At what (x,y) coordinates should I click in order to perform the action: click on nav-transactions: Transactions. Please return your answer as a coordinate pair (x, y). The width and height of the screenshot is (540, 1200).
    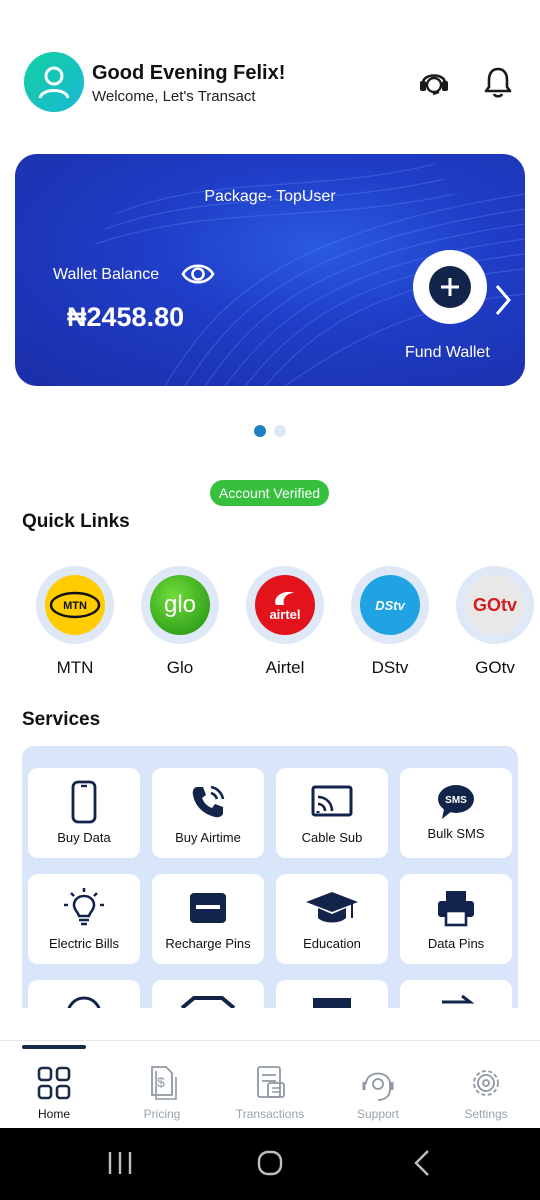
    Looking at the image, I should click on (270, 1092).